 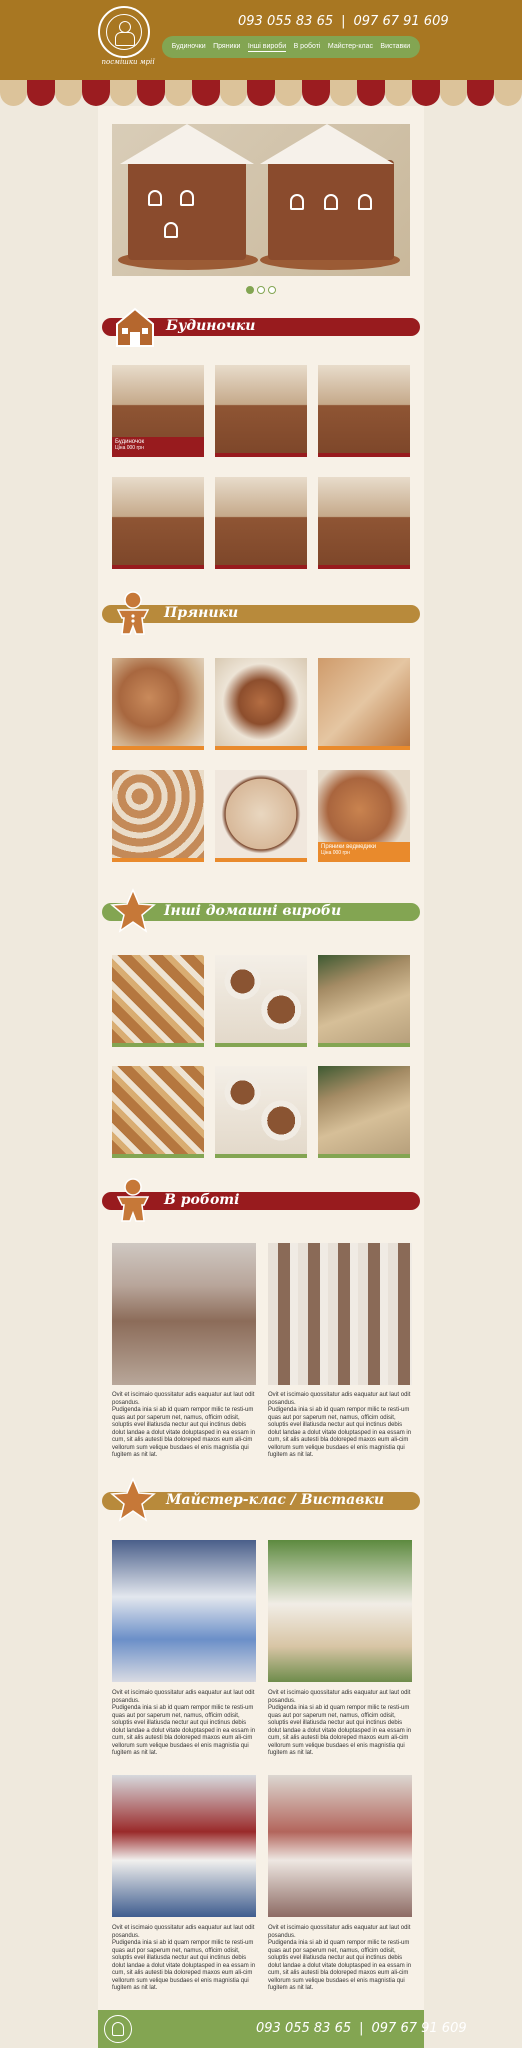 I want to click on site-footer: 093 055 83 65 | 097 67 91 609, so click(x=282, y=2029).